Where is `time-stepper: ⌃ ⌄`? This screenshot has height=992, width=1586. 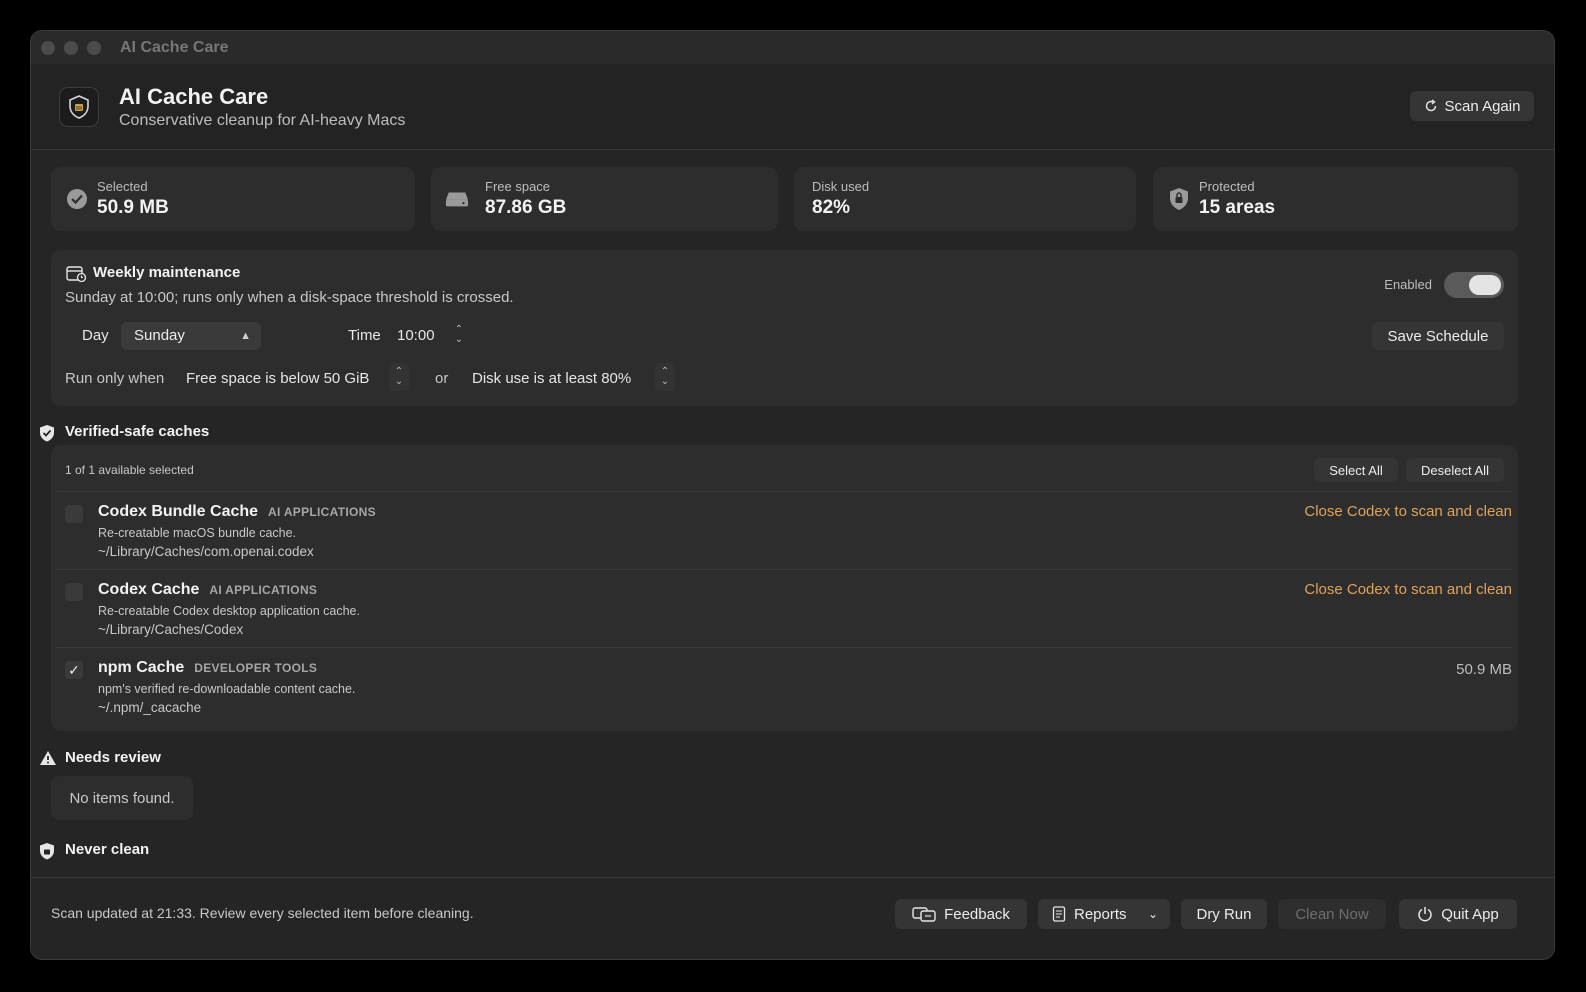
time-stepper: ⌃ ⌄ is located at coordinates (459, 335).